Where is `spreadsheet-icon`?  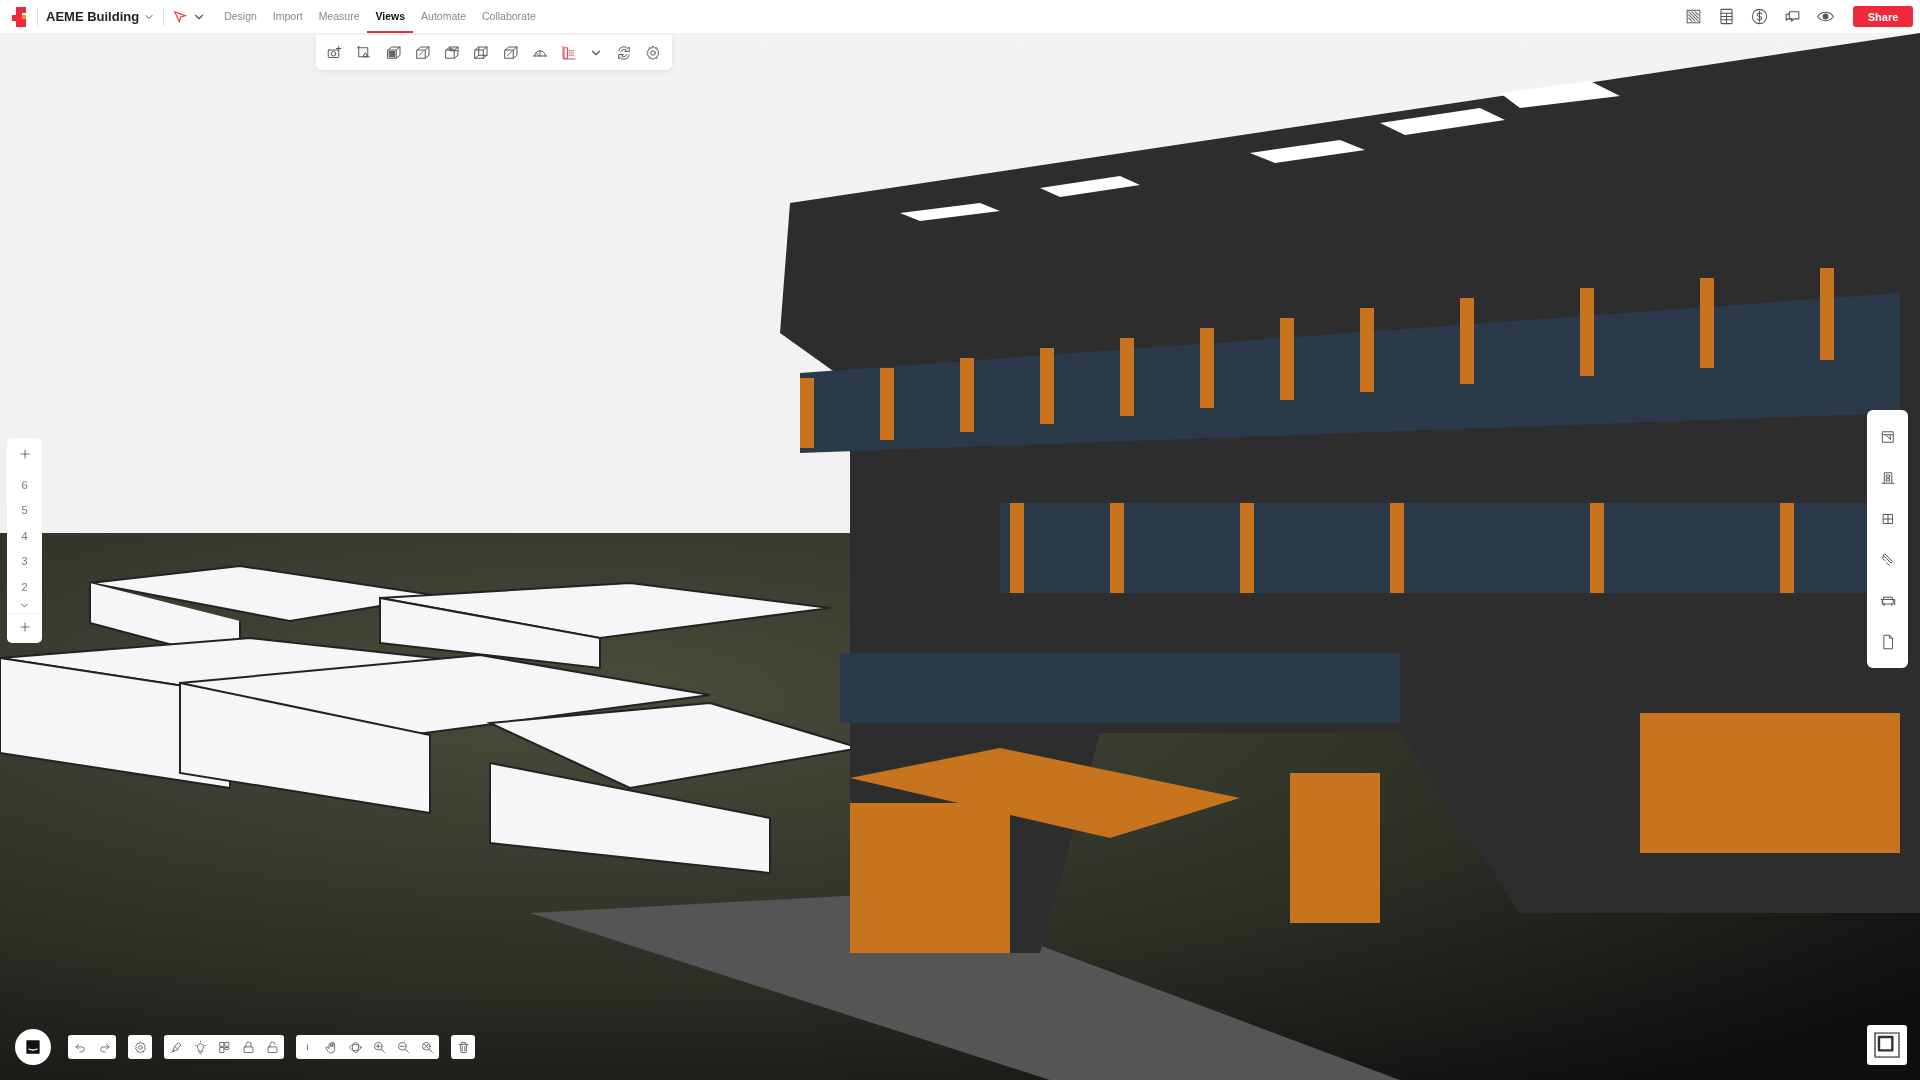 spreadsheet-icon is located at coordinates (1726, 16).